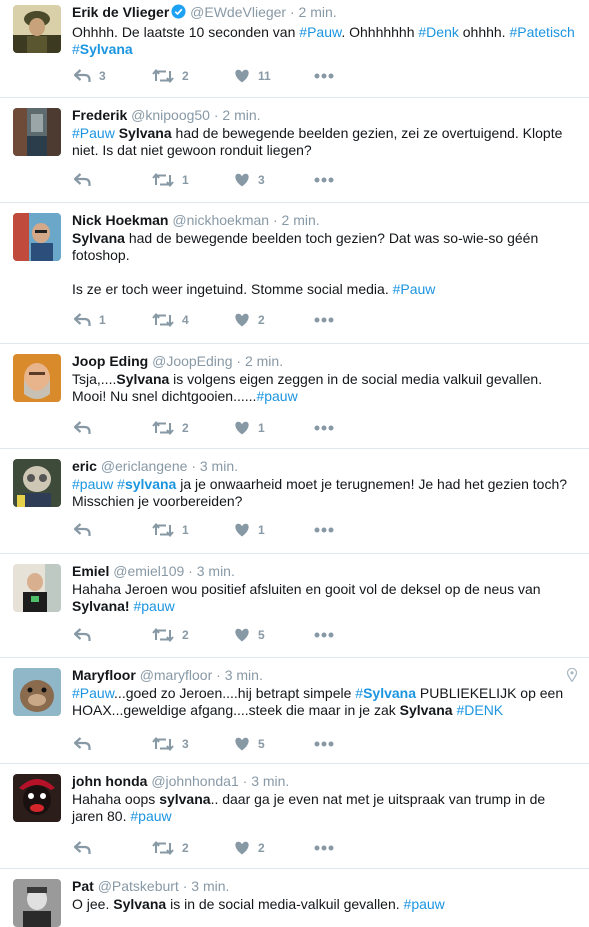 The image size is (589, 927). What do you see at coordinates (113, 320) in the screenshot?
I see `reply-button: 1` at bounding box center [113, 320].